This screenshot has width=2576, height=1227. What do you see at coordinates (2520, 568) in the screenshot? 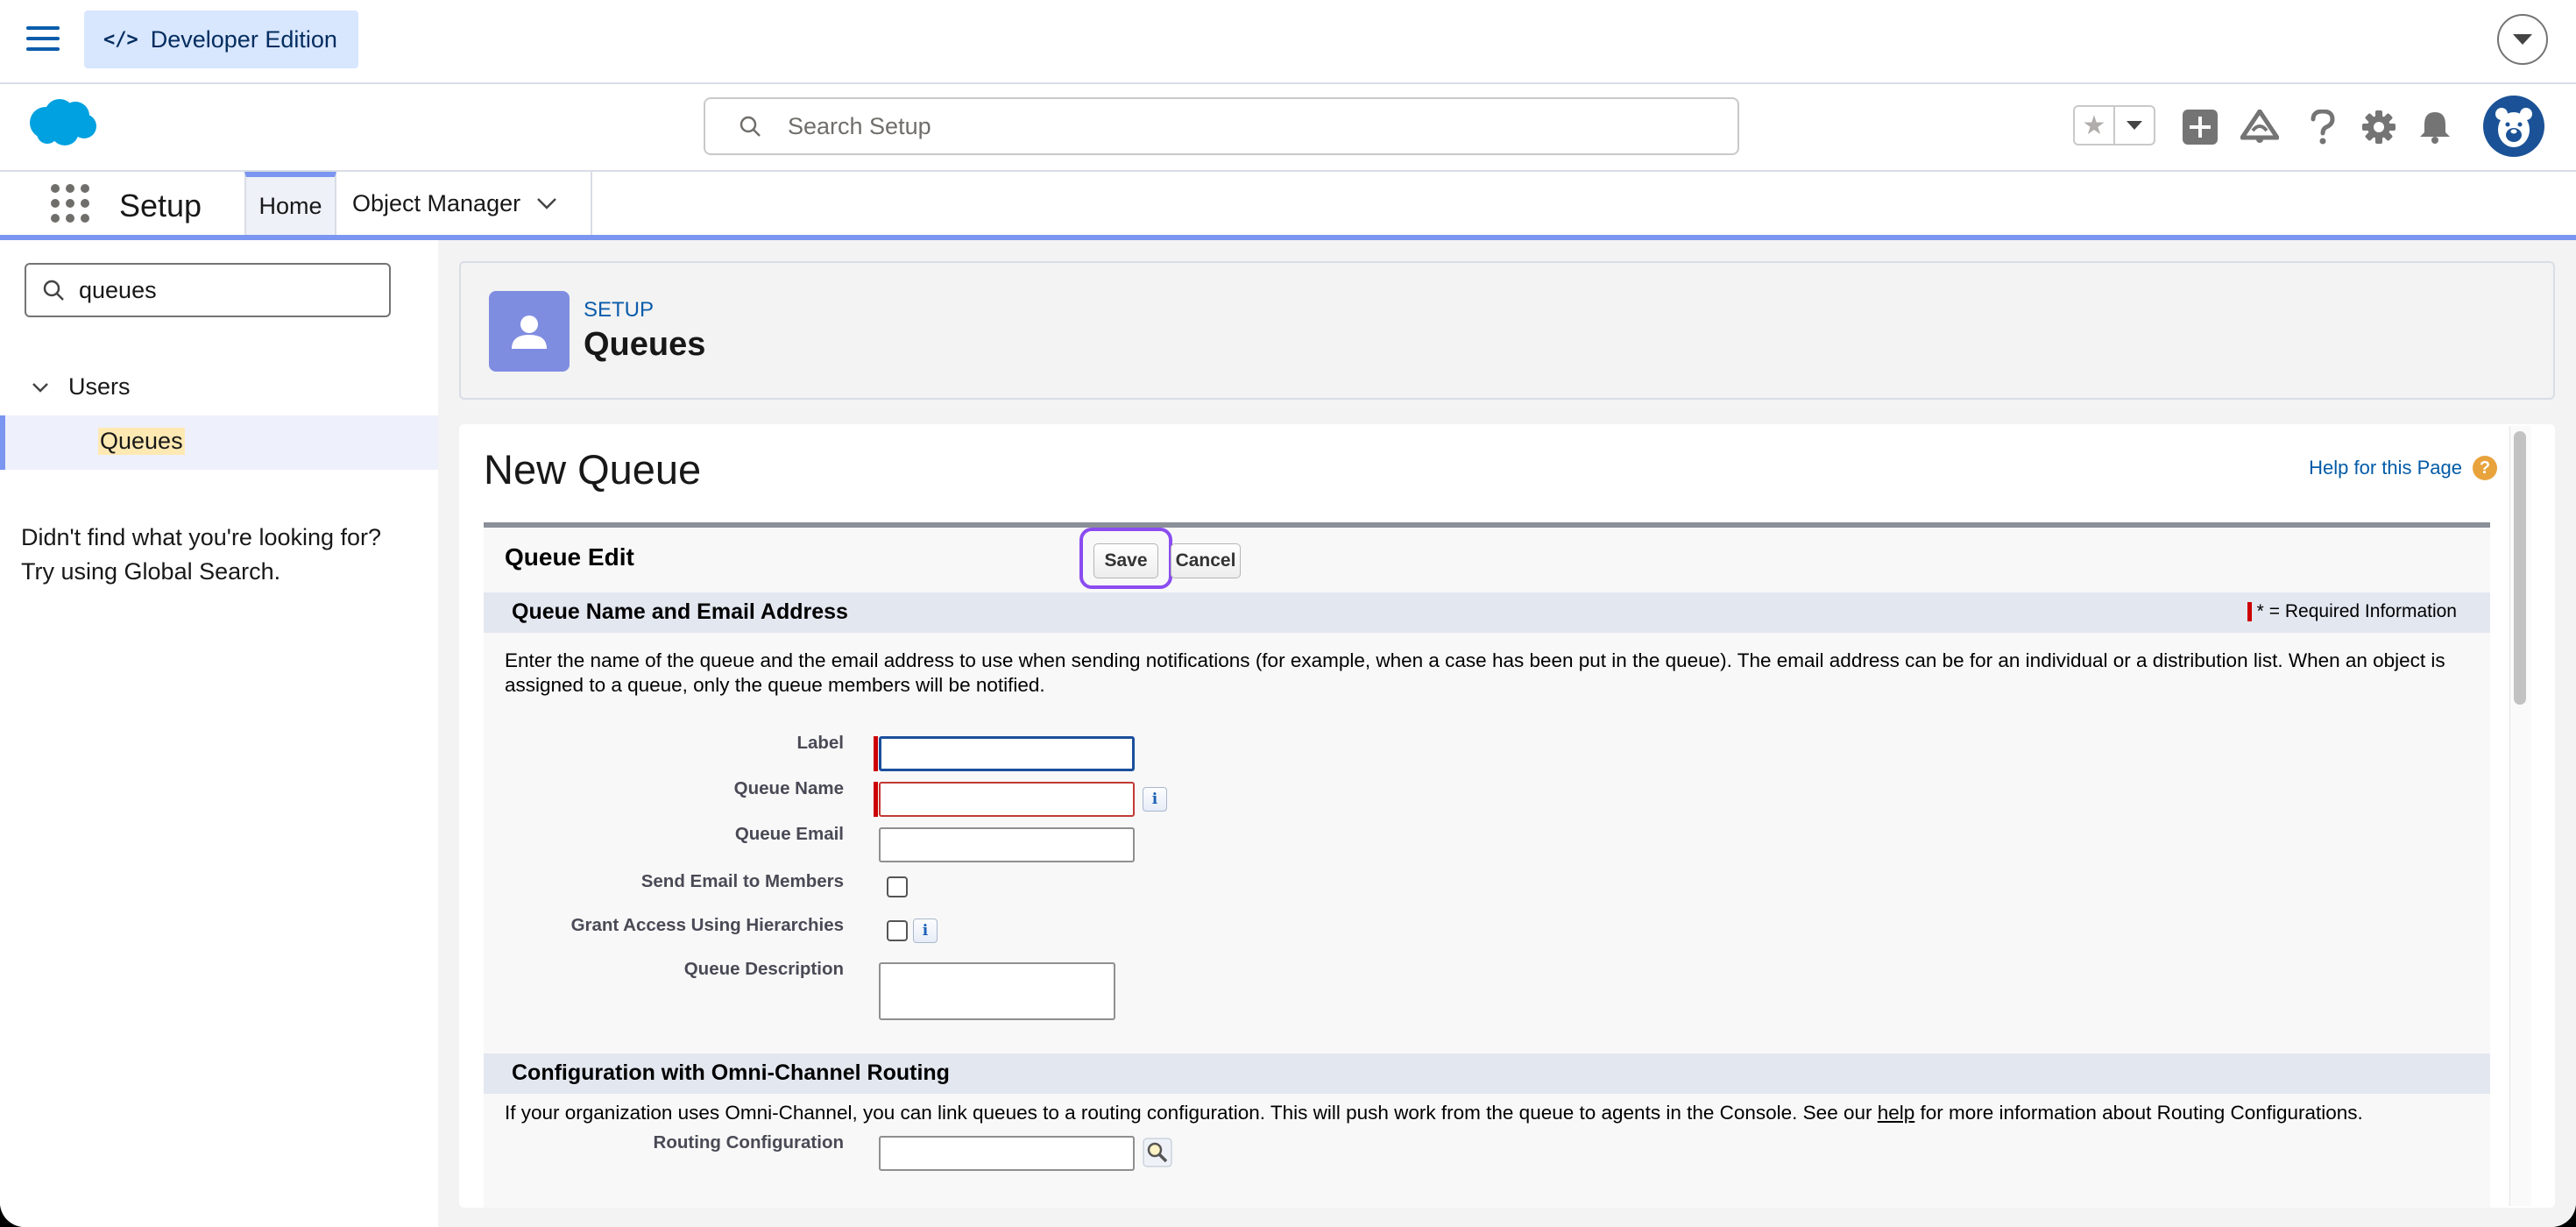
I see `scrollbar-thumb` at bounding box center [2520, 568].